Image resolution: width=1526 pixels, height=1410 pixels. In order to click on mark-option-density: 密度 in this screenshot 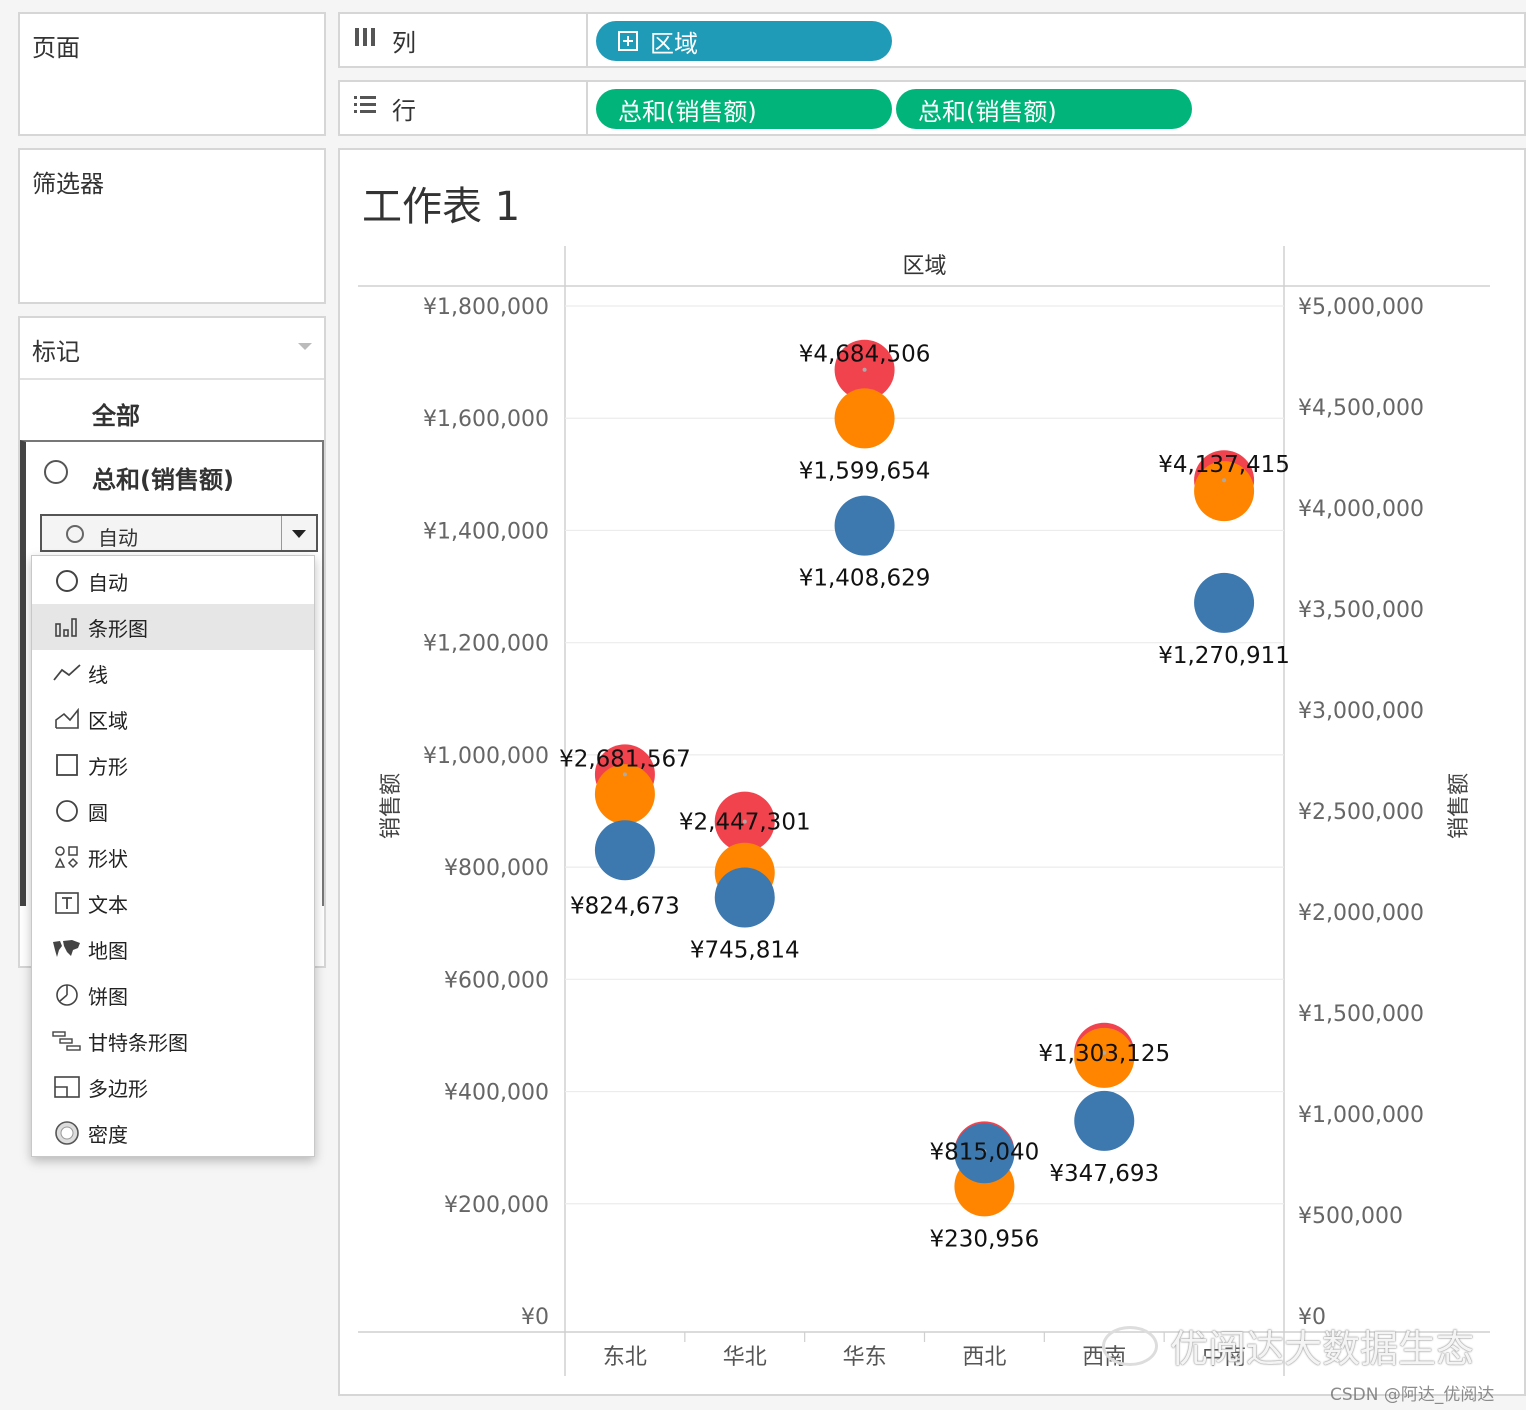, I will do `click(173, 1133)`.